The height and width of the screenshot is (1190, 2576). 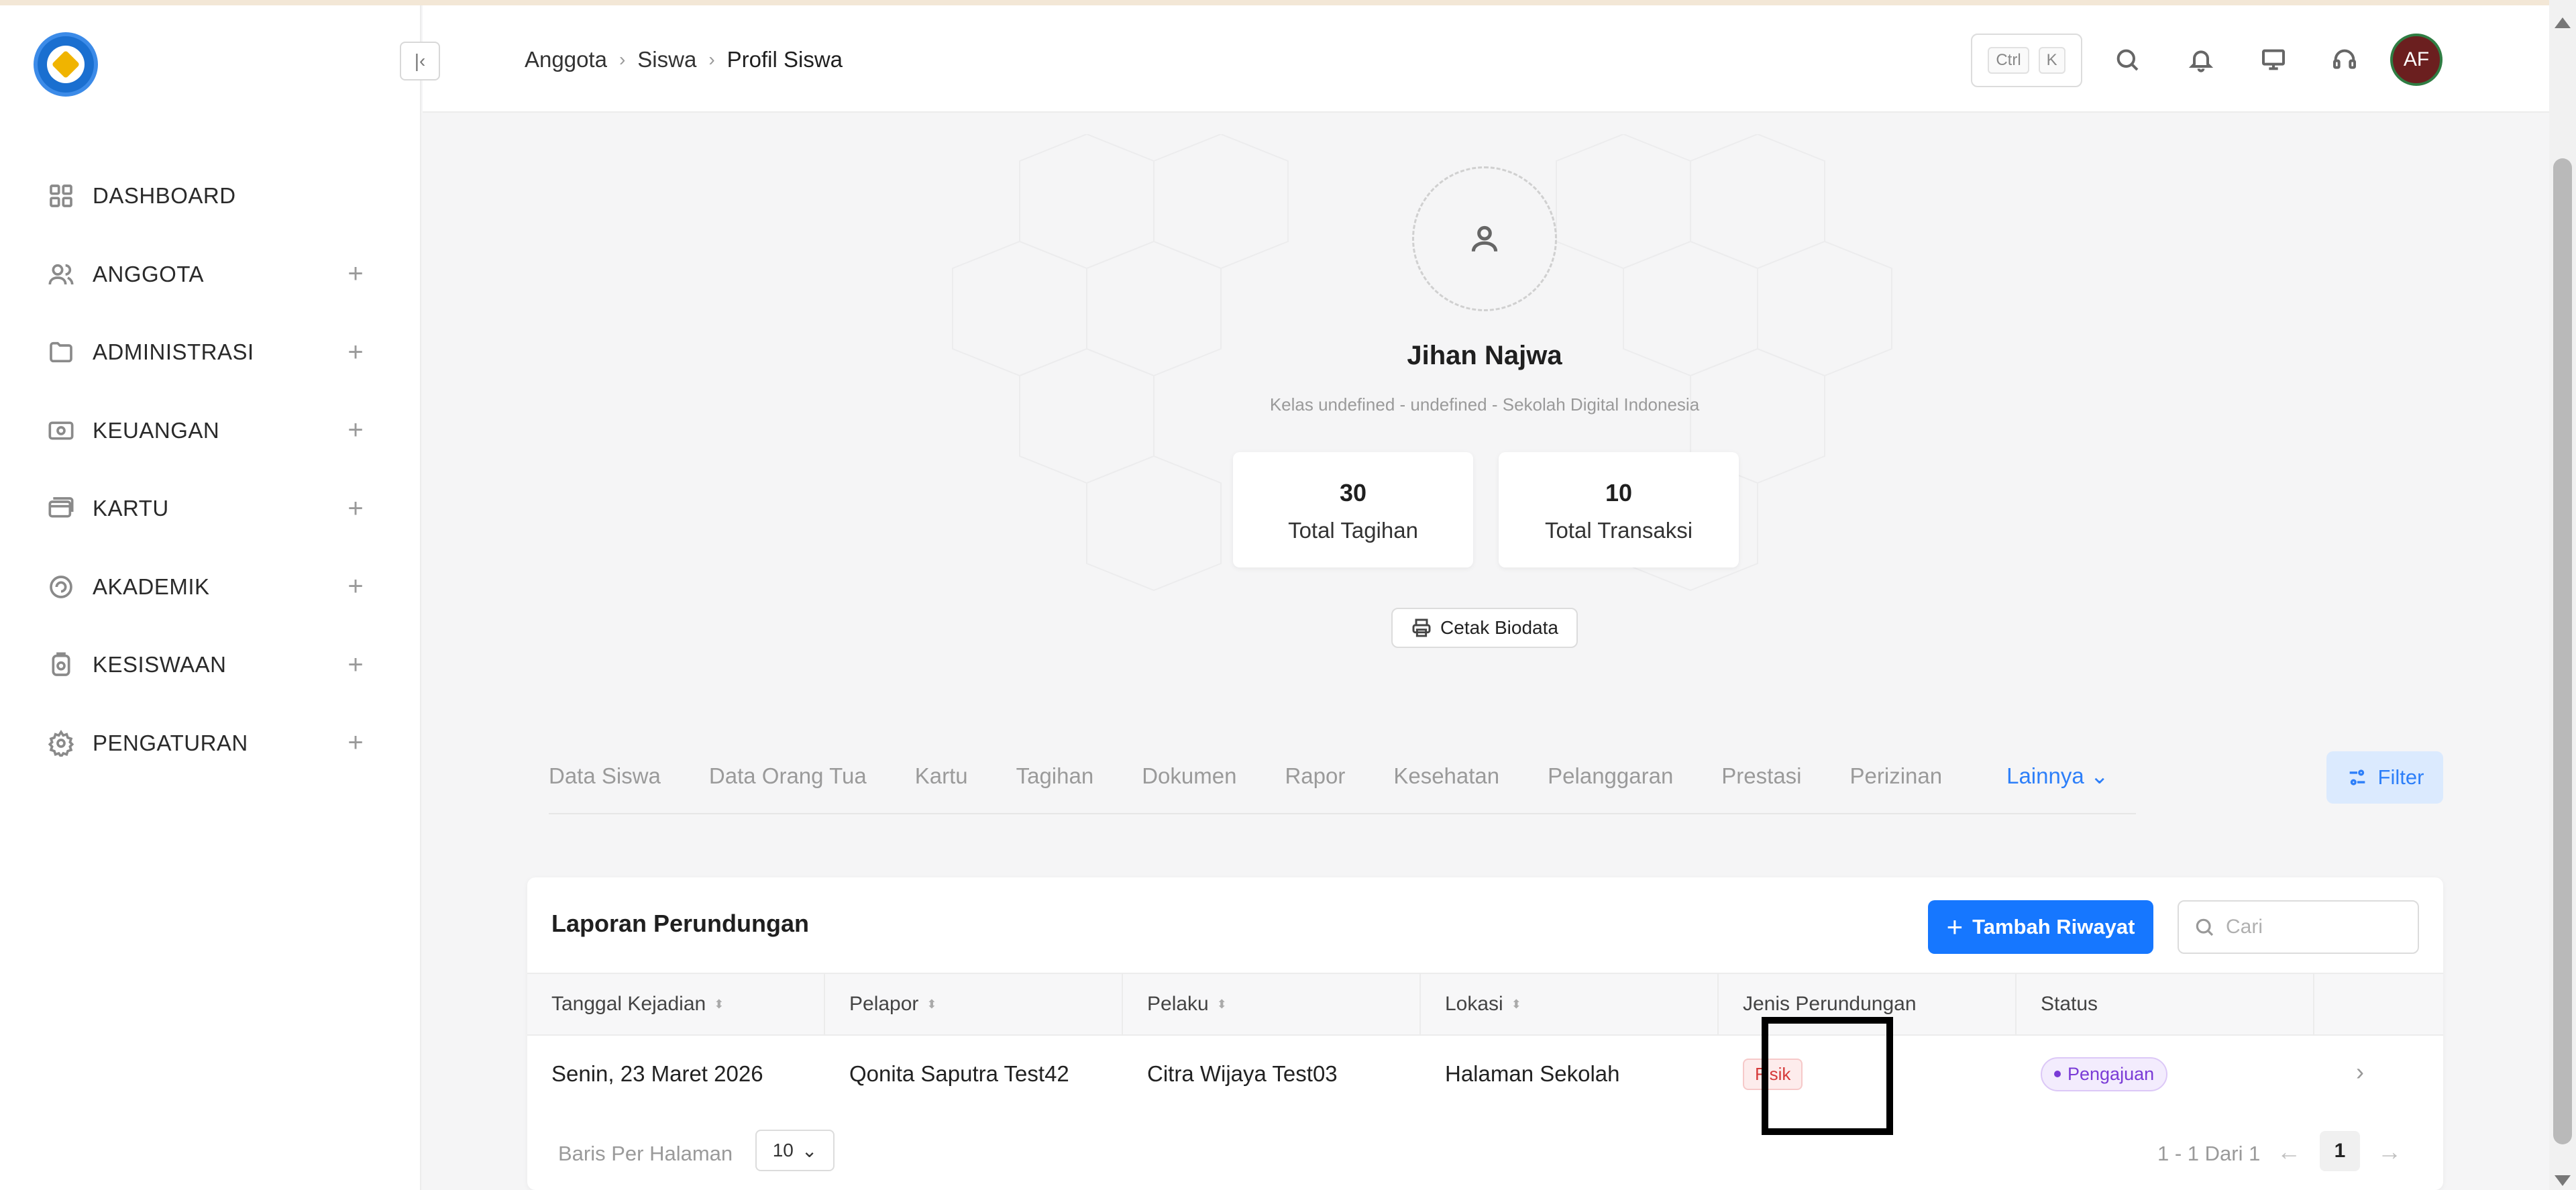 What do you see at coordinates (884, 1004) in the screenshot?
I see `column-label: Pelapor` at bounding box center [884, 1004].